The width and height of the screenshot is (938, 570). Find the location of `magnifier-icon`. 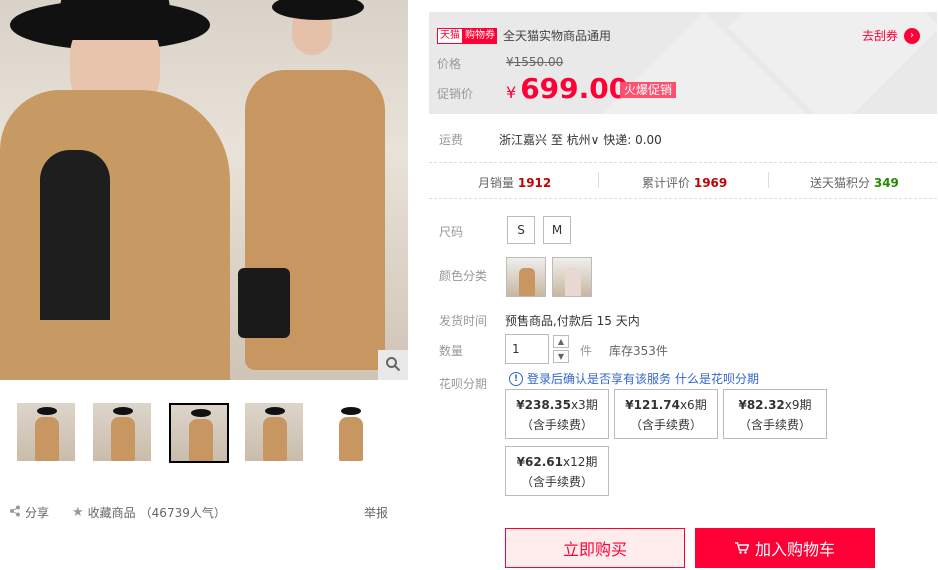

magnifier-icon is located at coordinates (393, 365).